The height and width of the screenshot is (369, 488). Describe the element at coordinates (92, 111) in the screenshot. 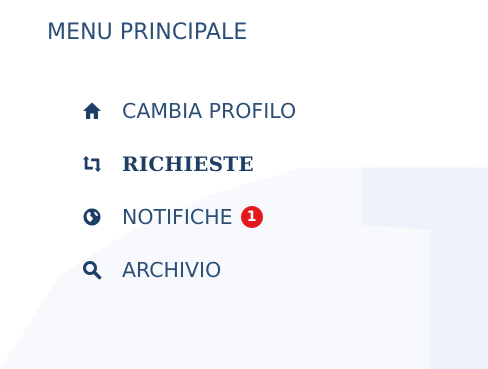

I see `home-icon` at that location.